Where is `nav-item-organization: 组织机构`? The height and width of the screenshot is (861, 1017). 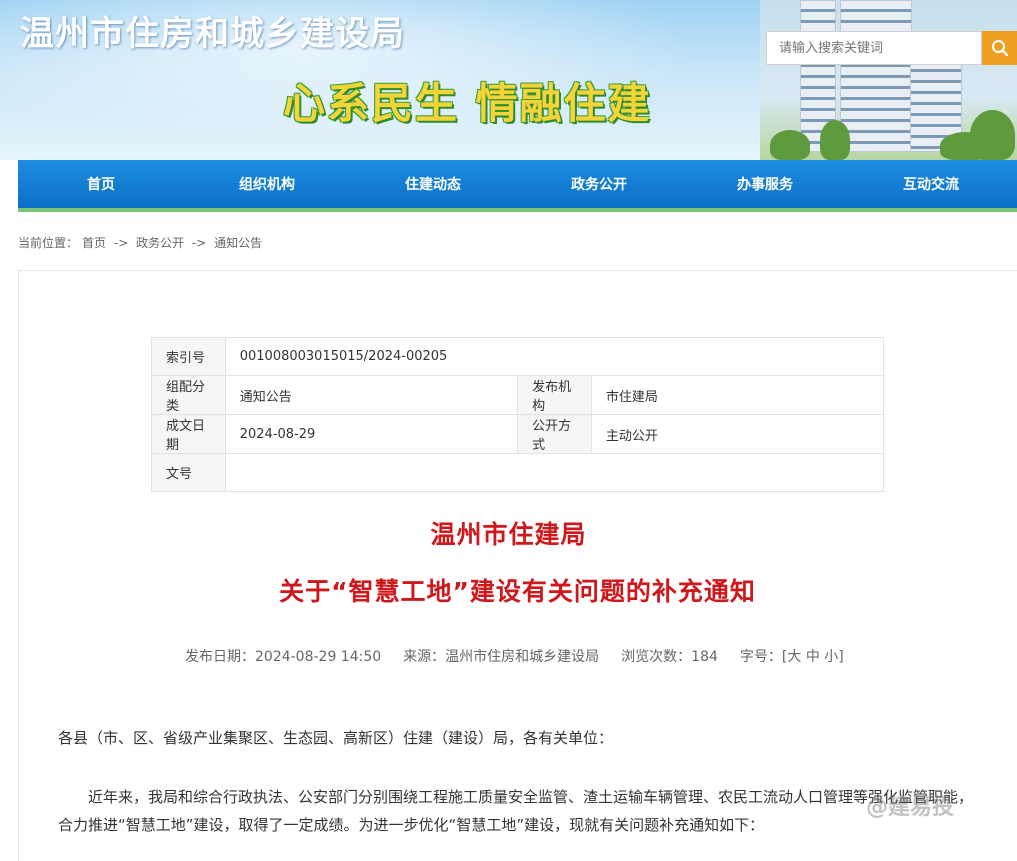 nav-item-organization: 组织机构 is located at coordinates (267, 184).